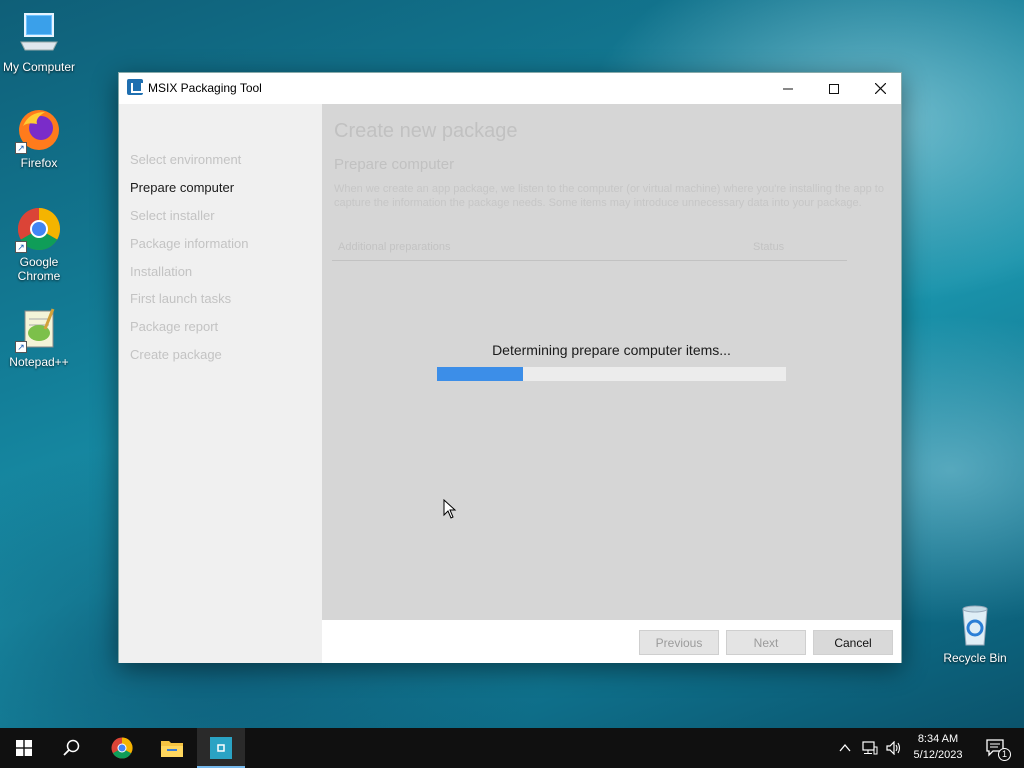 The image size is (1024, 768). I want to click on notepadpp-icon: ↗, so click(39, 329).